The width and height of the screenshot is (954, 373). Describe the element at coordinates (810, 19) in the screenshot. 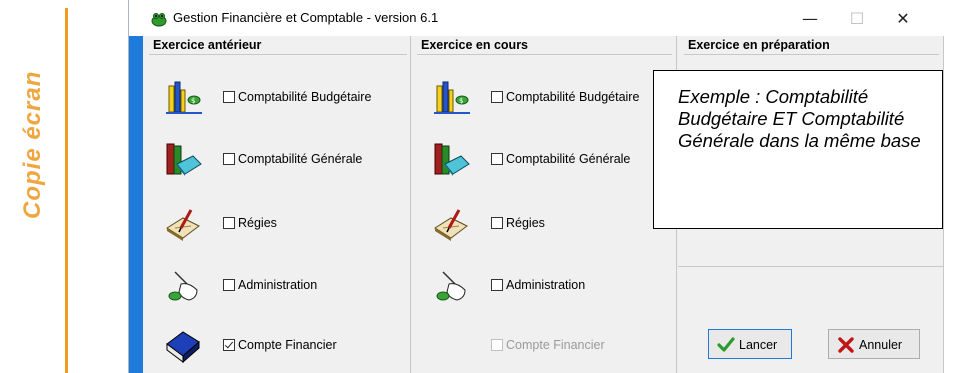

I see `minimize-button: —` at that location.